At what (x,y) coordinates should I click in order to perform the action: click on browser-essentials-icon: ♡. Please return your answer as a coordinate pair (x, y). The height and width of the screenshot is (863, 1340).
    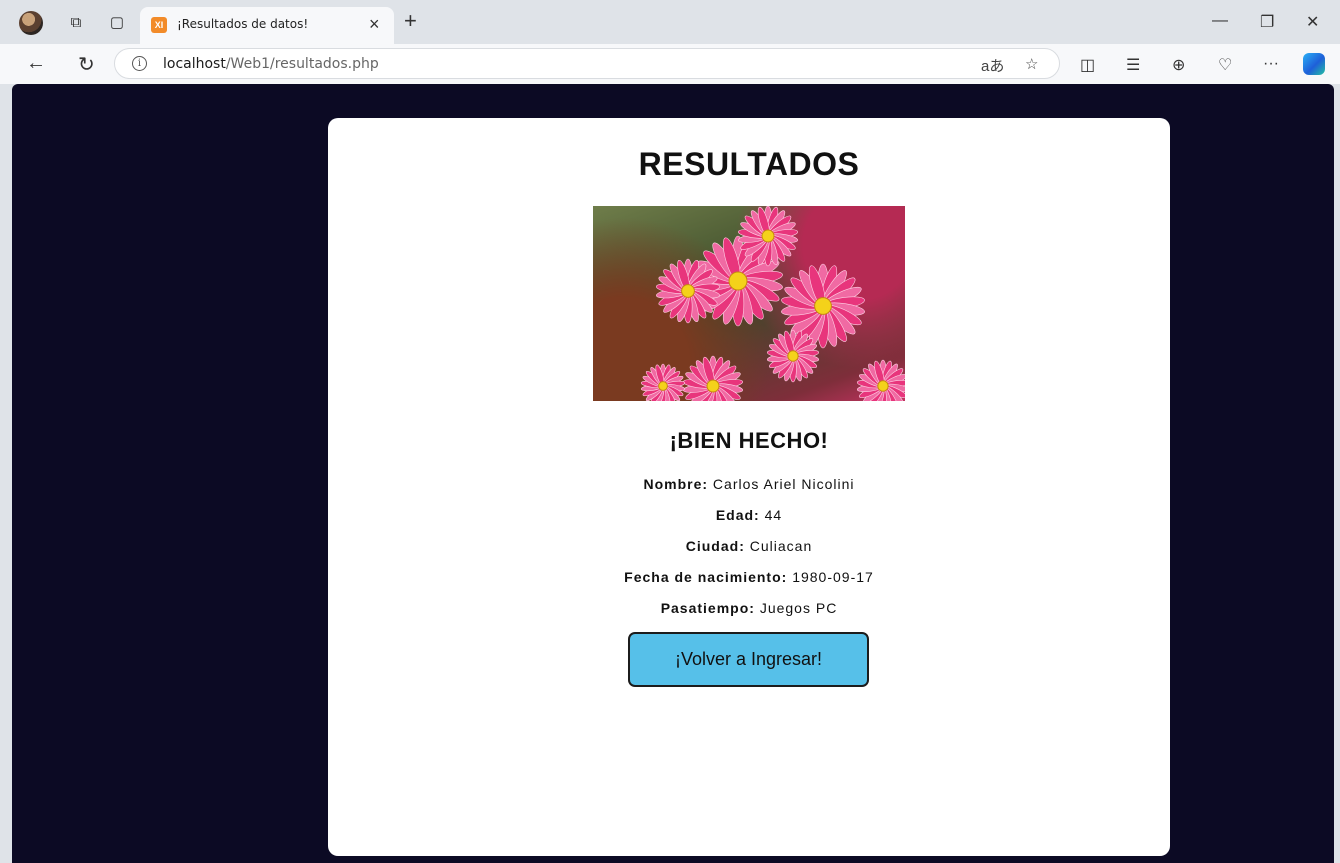
    Looking at the image, I should click on (1225, 65).